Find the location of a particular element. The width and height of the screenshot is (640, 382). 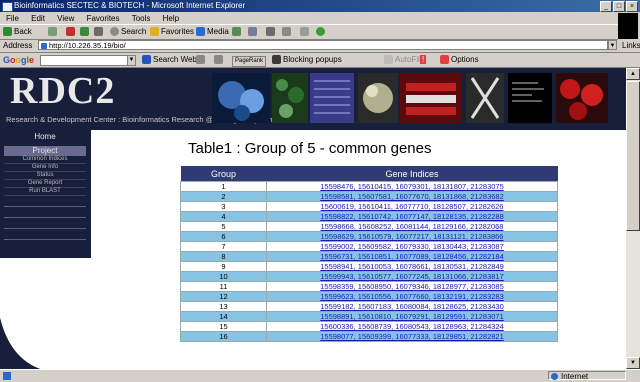

notify-button: ! is located at coordinates (423, 60).